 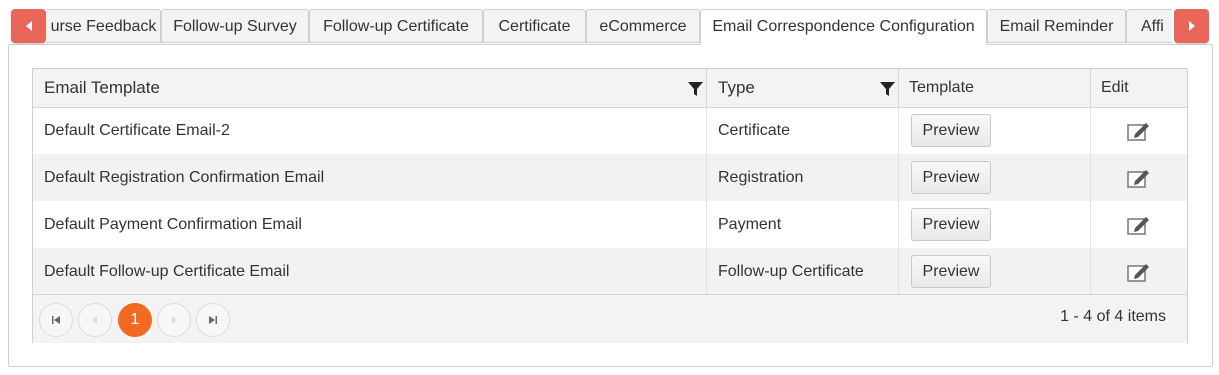 I want to click on pager-info: 1 - 4 of 4 items, so click(x=1113, y=316).